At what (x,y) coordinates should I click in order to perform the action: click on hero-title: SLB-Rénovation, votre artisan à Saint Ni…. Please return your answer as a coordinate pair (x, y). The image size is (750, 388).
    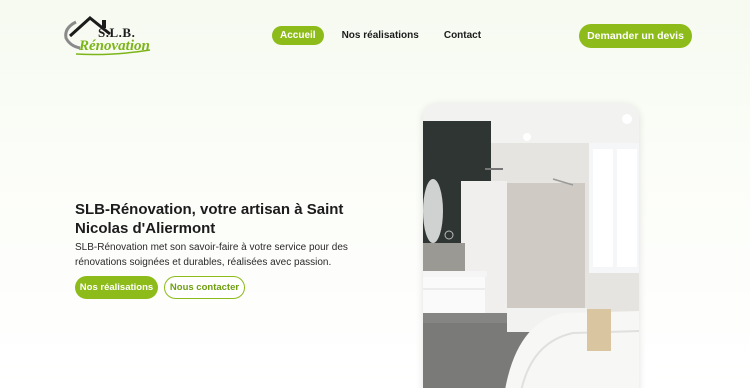
    Looking at the image, I should click on (209, 219).